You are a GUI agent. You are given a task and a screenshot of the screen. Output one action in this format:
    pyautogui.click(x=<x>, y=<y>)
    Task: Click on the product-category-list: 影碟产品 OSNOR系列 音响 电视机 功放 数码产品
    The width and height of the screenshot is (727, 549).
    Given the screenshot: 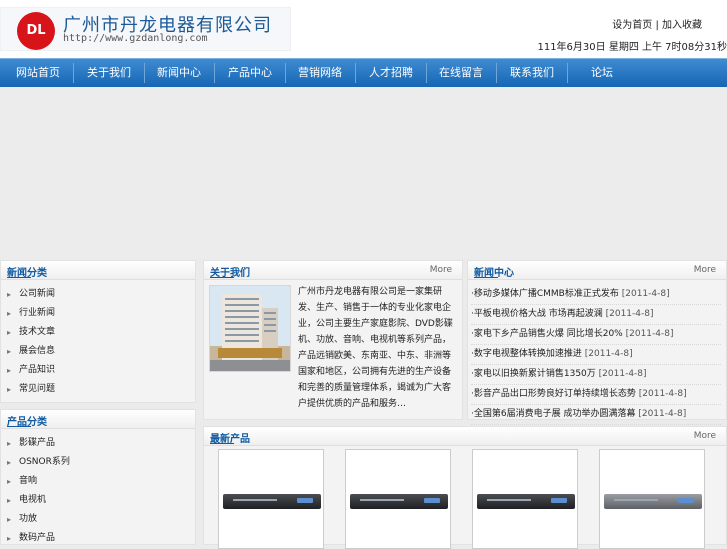 What is the action you would take?
    pyautogui.click(x=38, y=491)
    